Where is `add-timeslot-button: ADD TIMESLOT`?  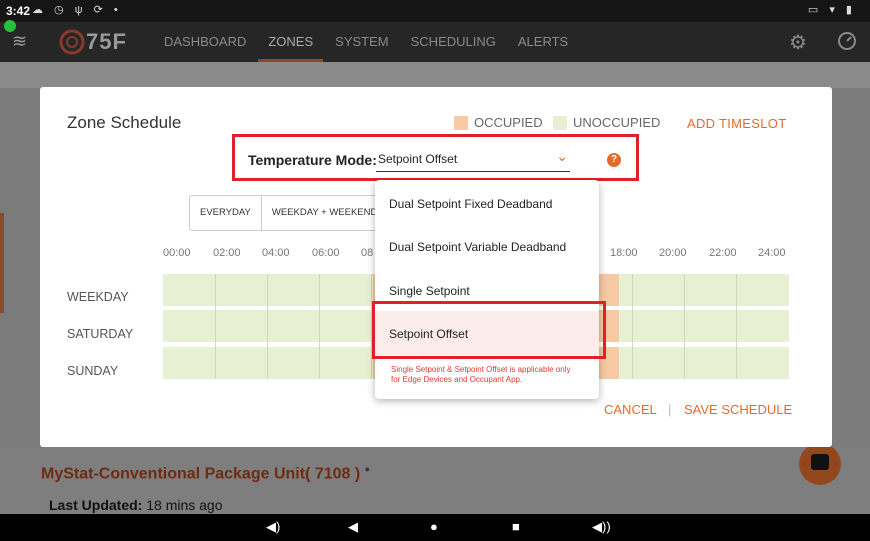
add-timeslot-button: ADD TIMESLOT is located at coordinates (736, 123).